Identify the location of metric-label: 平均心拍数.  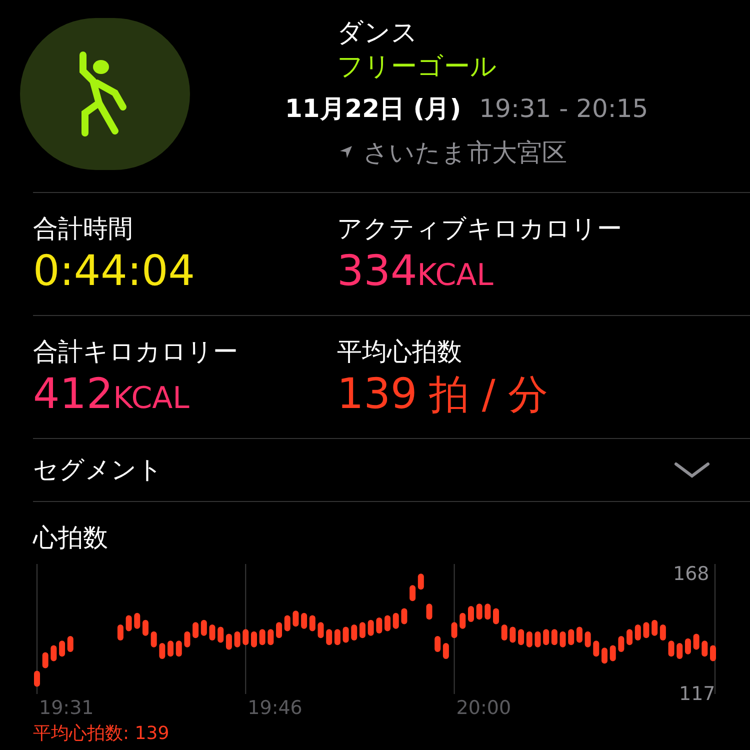
(400, 352).